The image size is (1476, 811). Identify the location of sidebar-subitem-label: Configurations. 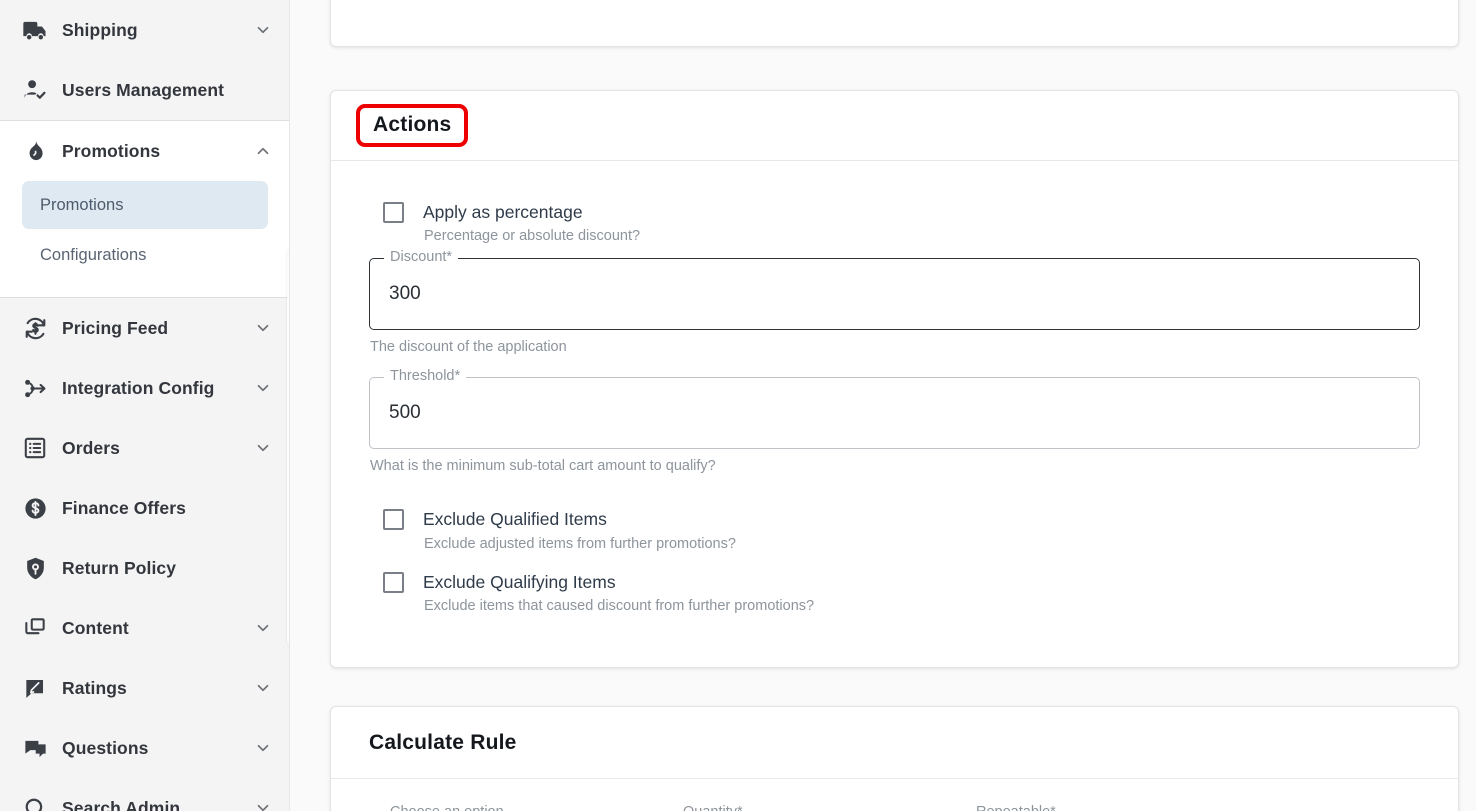
(93, 254).